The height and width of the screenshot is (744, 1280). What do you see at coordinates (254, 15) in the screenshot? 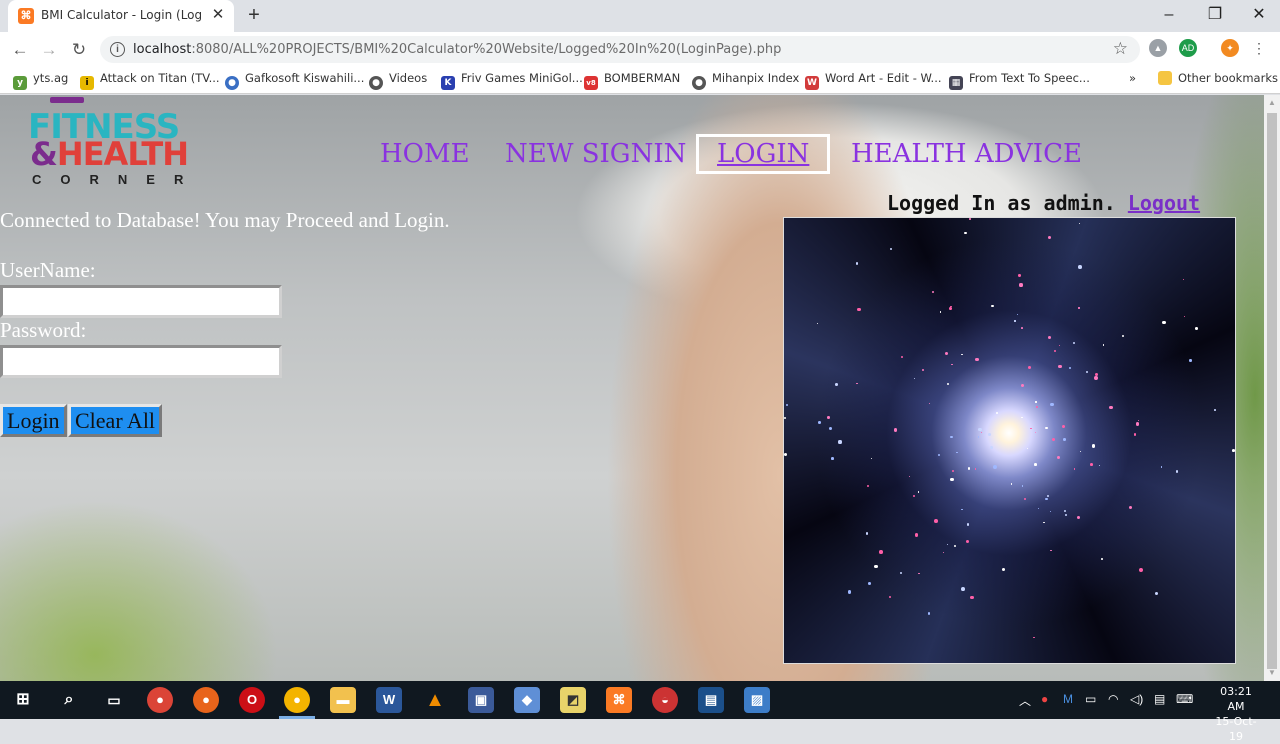
I see `new-tab-icon: +` at bounding box center [254, 15].